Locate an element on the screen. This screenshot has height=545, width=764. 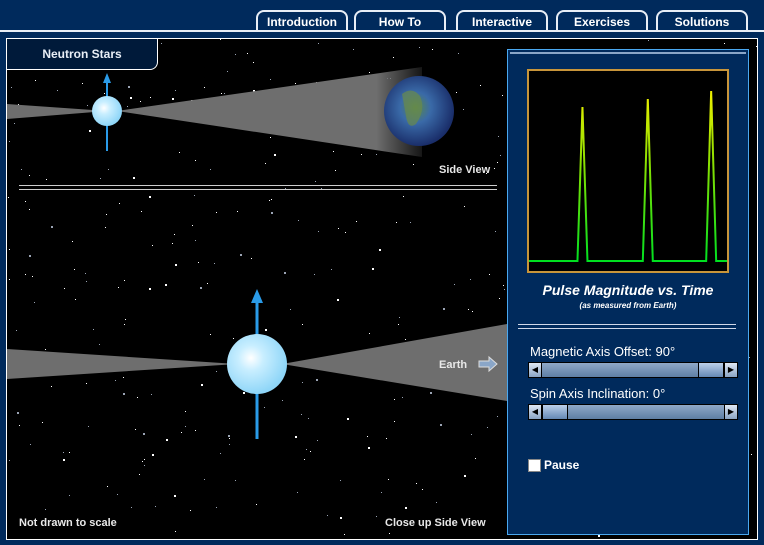
tab-solutions: Solutions is located at coordinates (702, 21).